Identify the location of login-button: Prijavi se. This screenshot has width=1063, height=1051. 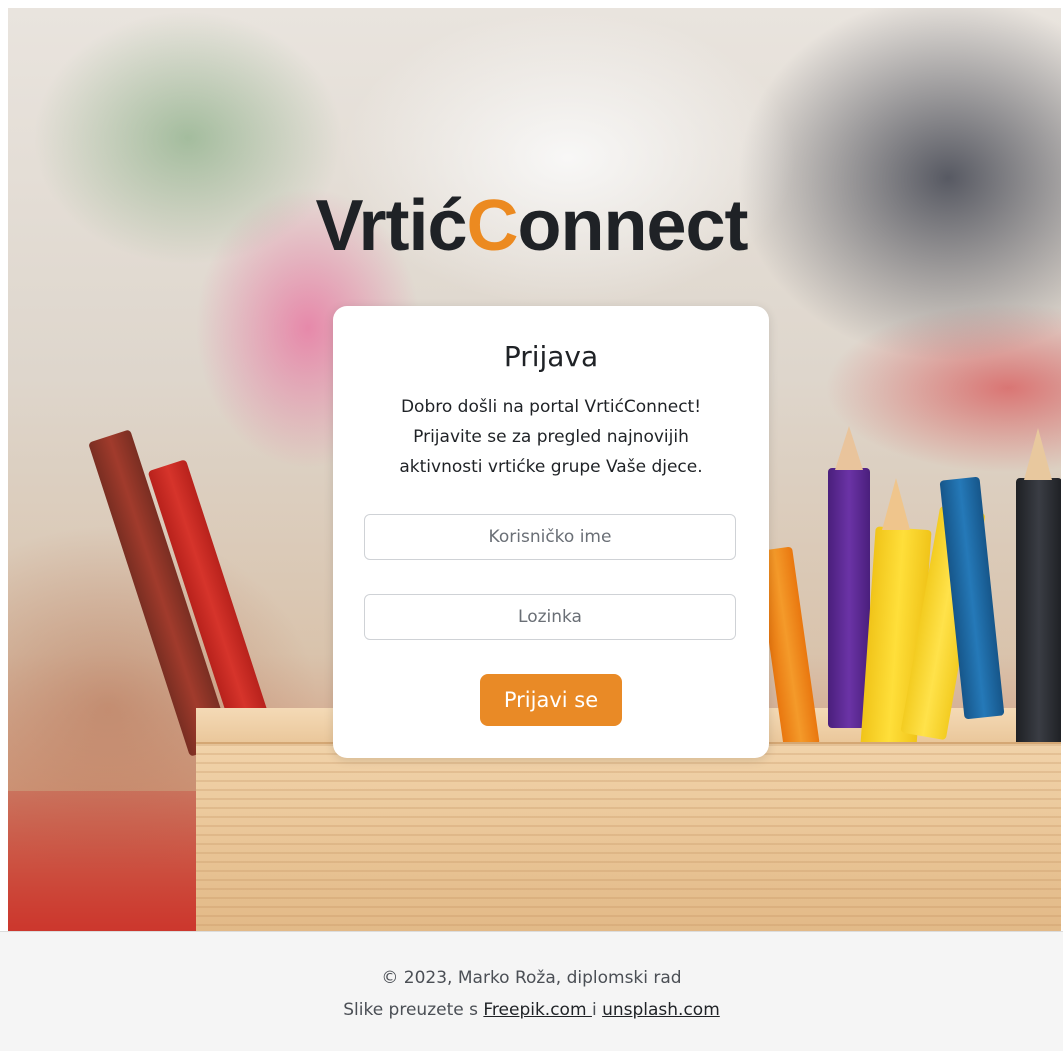
(551, 700).